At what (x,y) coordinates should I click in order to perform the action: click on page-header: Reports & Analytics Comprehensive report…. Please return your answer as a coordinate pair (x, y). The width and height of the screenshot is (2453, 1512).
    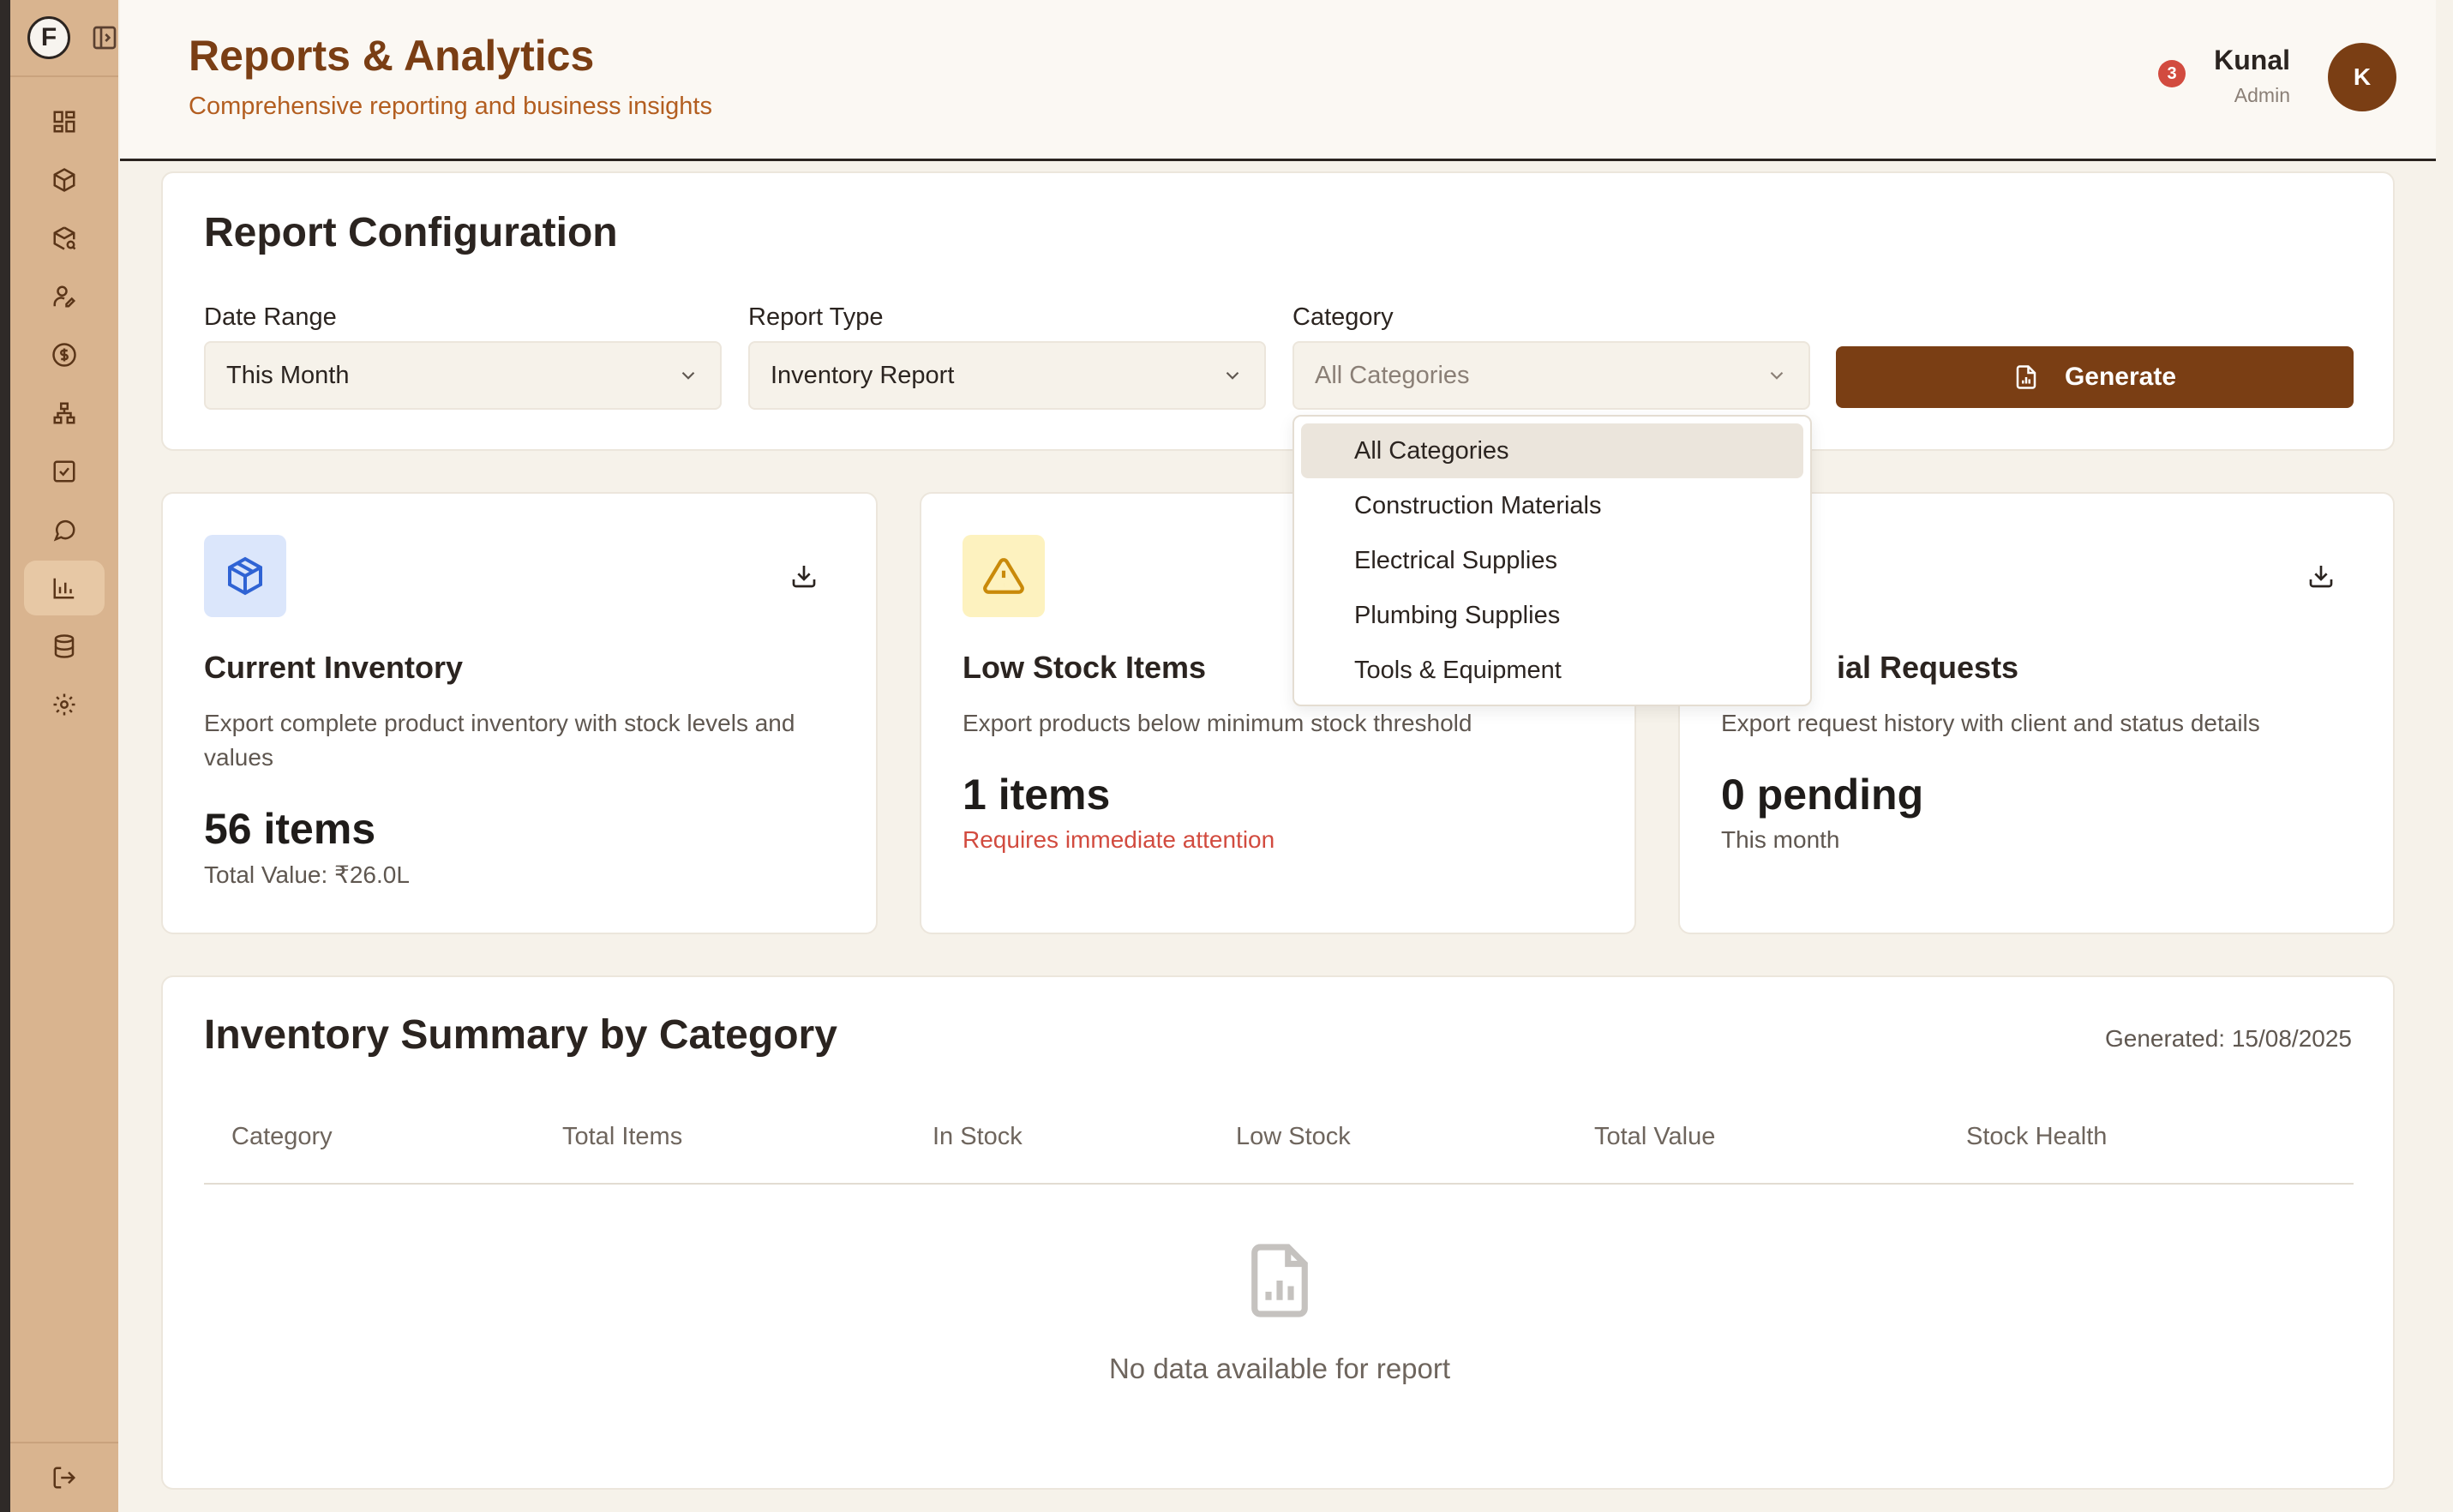
    Looking at the image, I should click on (1278, 80).